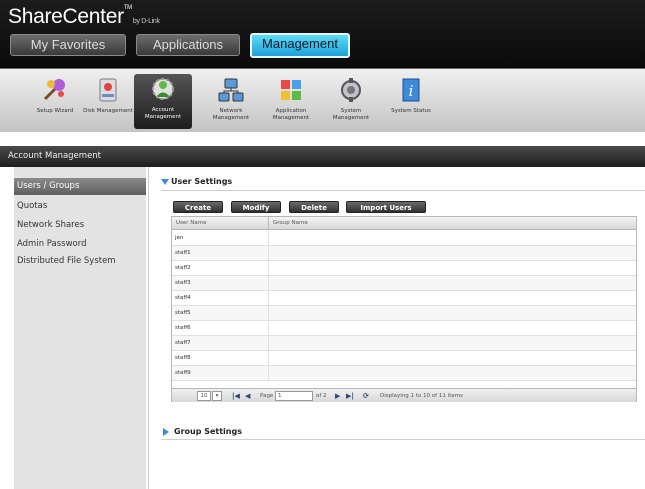  What do you see at coordinates (183, 298) in the screenshot?
I see `user-name-cell: staff4` at bounding box center [183, 298].